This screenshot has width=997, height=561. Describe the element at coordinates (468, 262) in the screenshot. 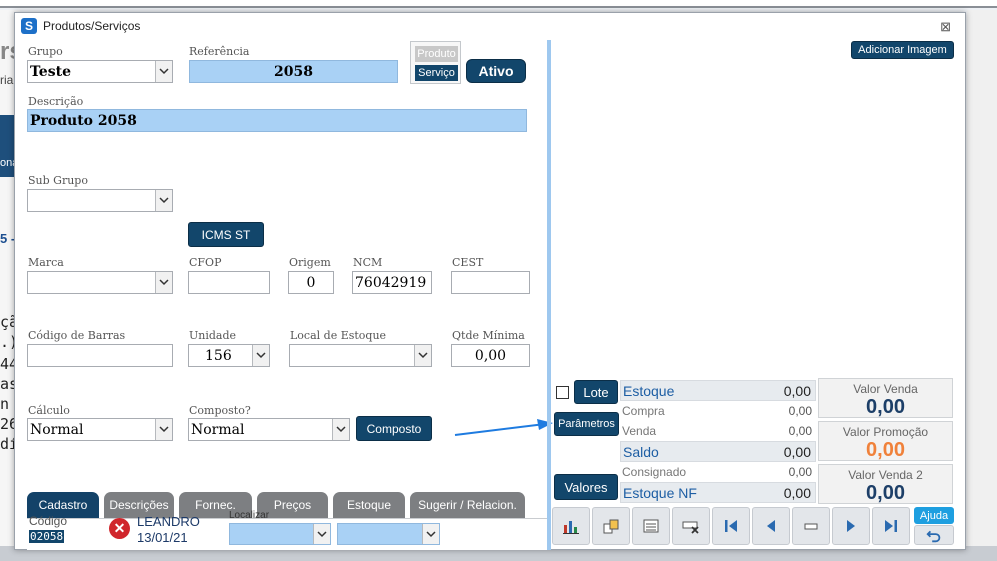

I see `cest-label: CEST` at that location.